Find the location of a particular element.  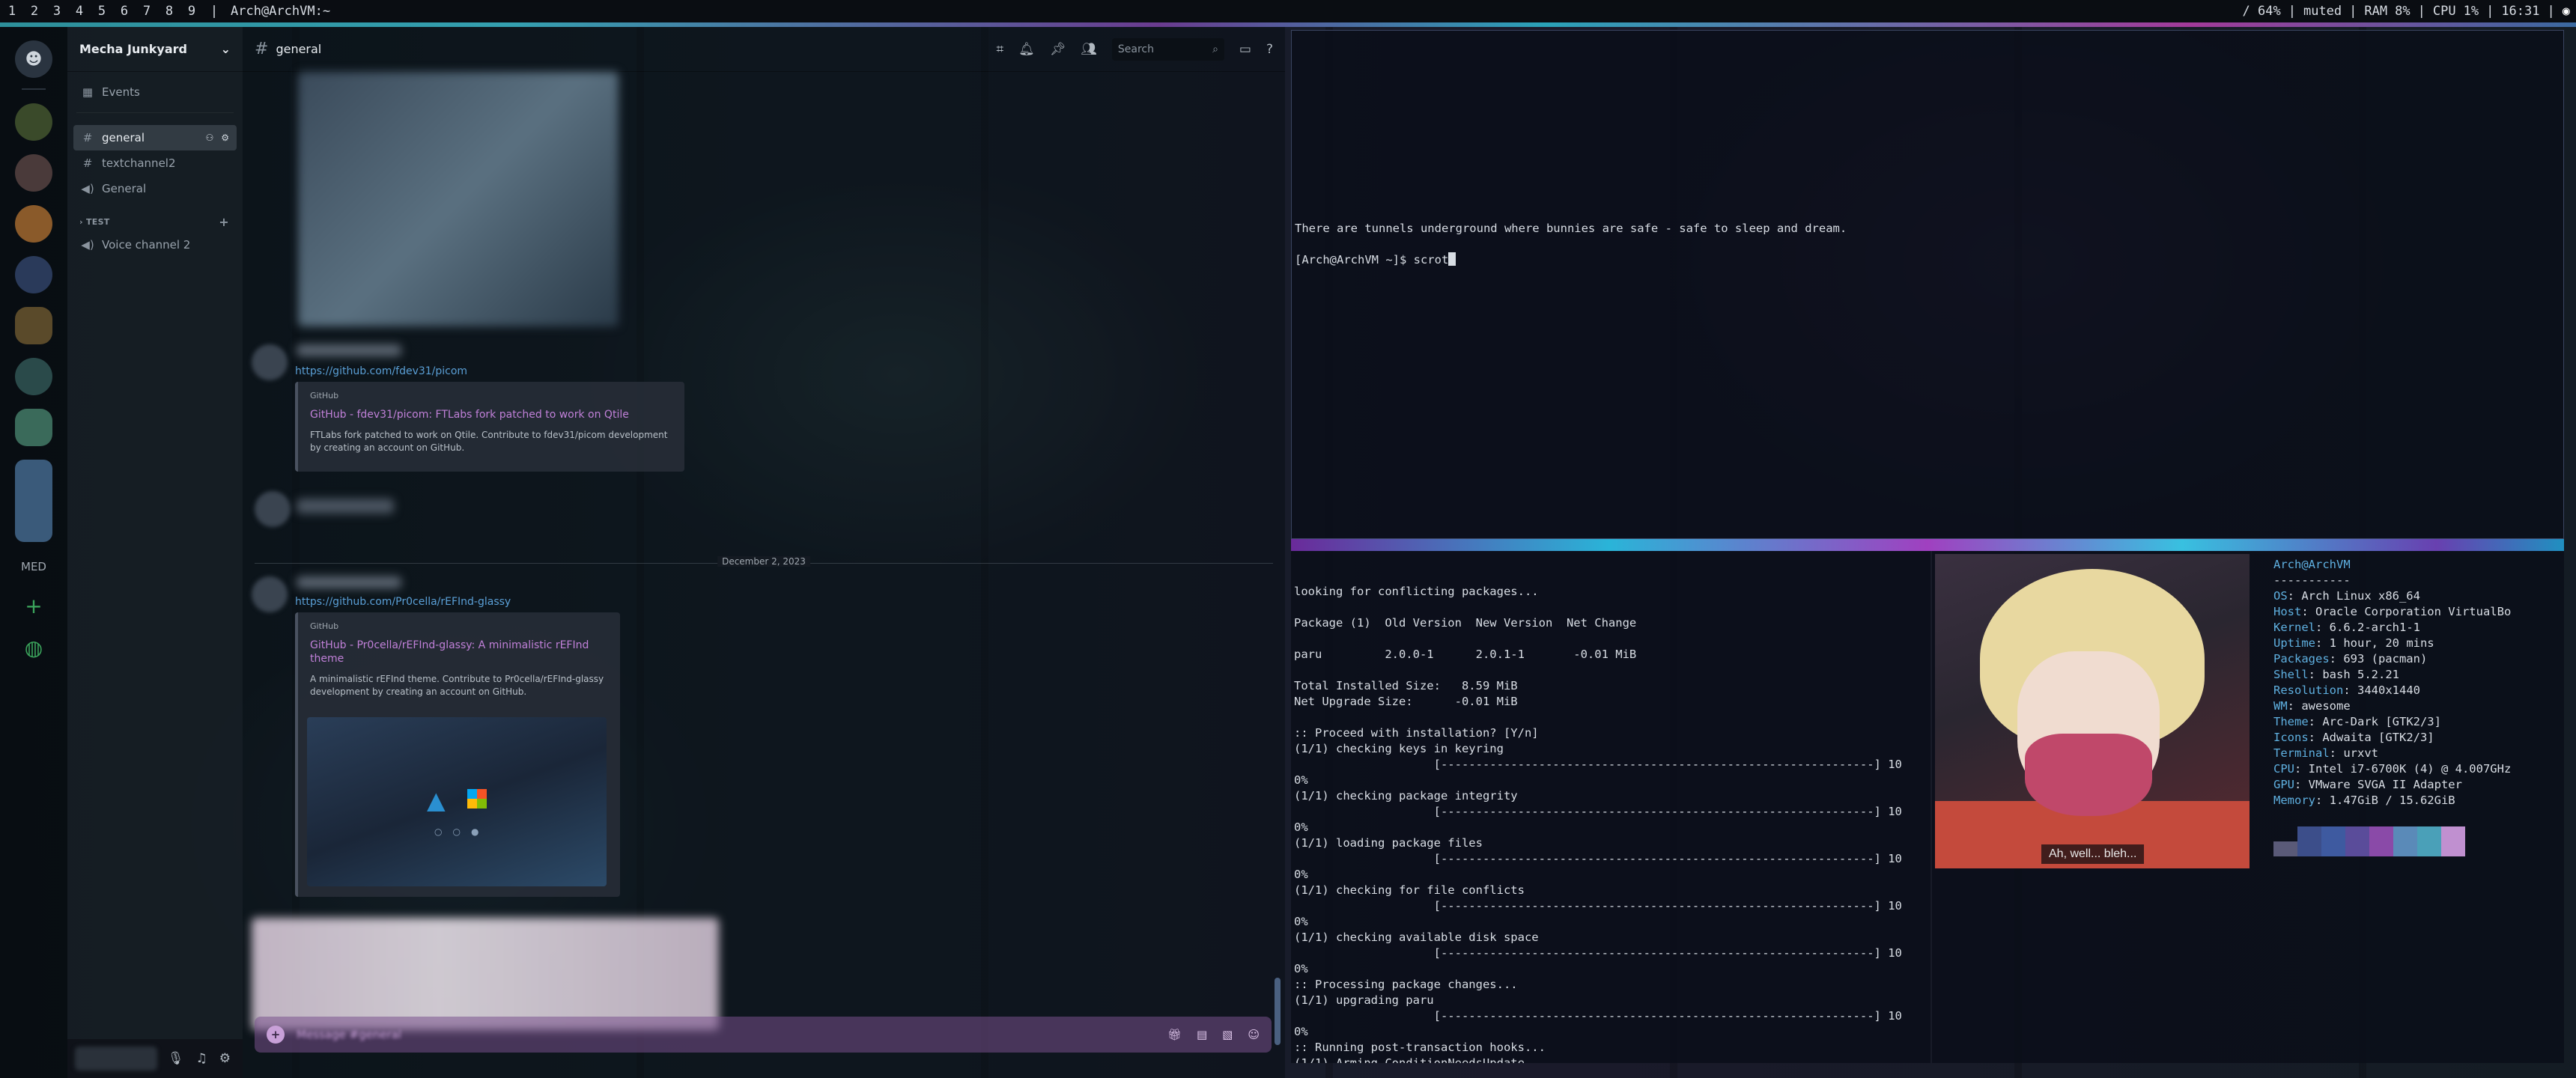

terminal-line: (1/1) loading package files is located at coordinates (1388, 843).